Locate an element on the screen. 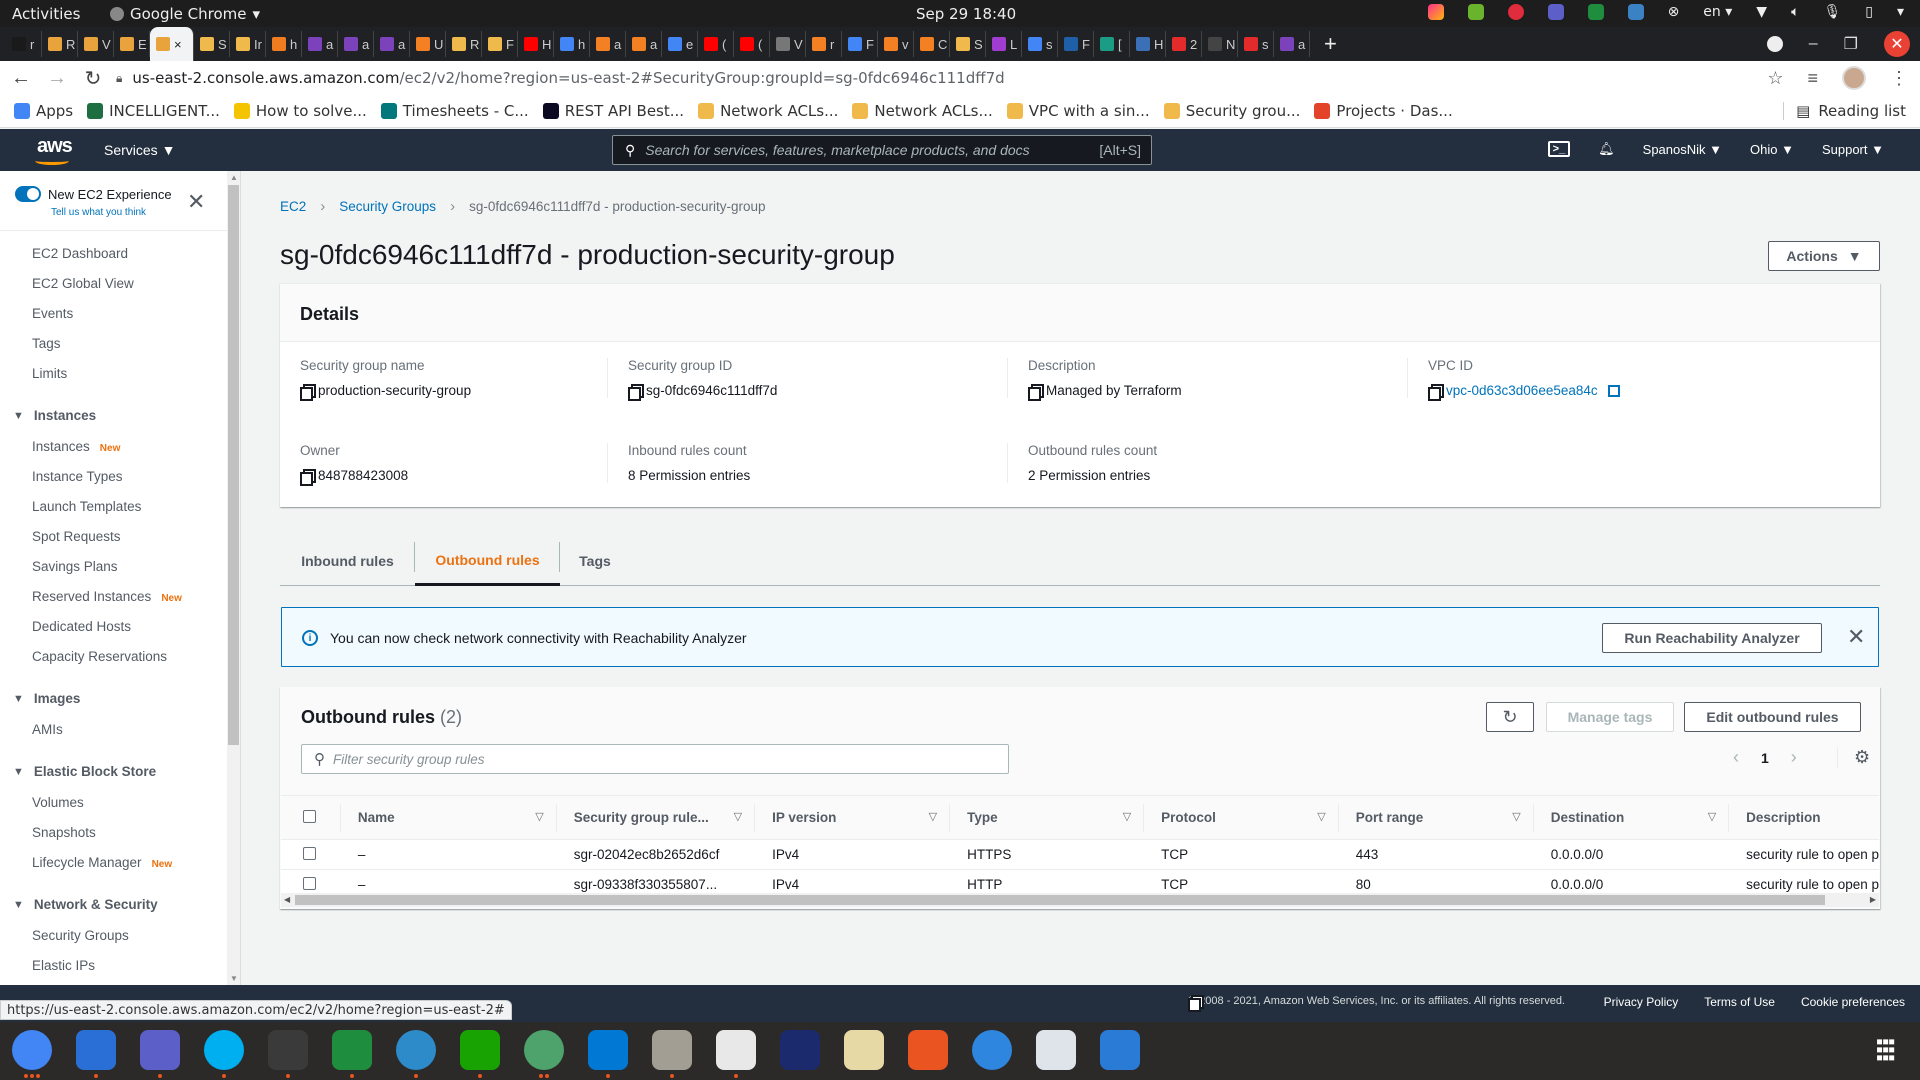  help-icon is located at coordinates (992, 1050).